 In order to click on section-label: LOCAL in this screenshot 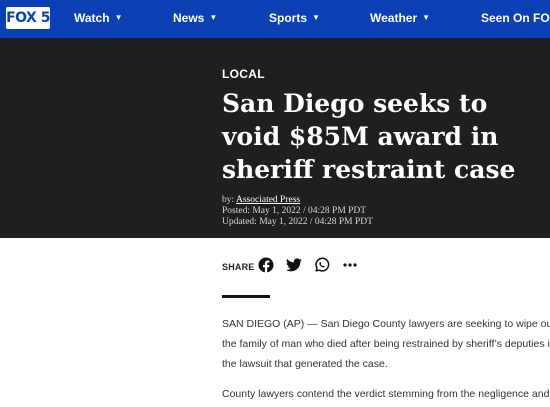, I will do `click(243, 74)`.